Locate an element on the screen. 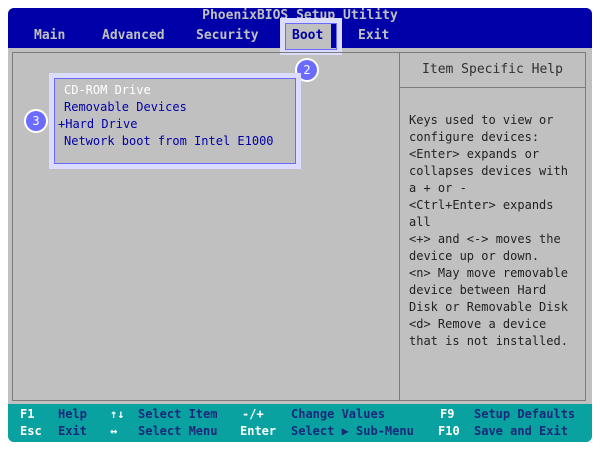 This screenshot has width=600, height=450. menu-exit: Exit is located at coordinates (373, 36).